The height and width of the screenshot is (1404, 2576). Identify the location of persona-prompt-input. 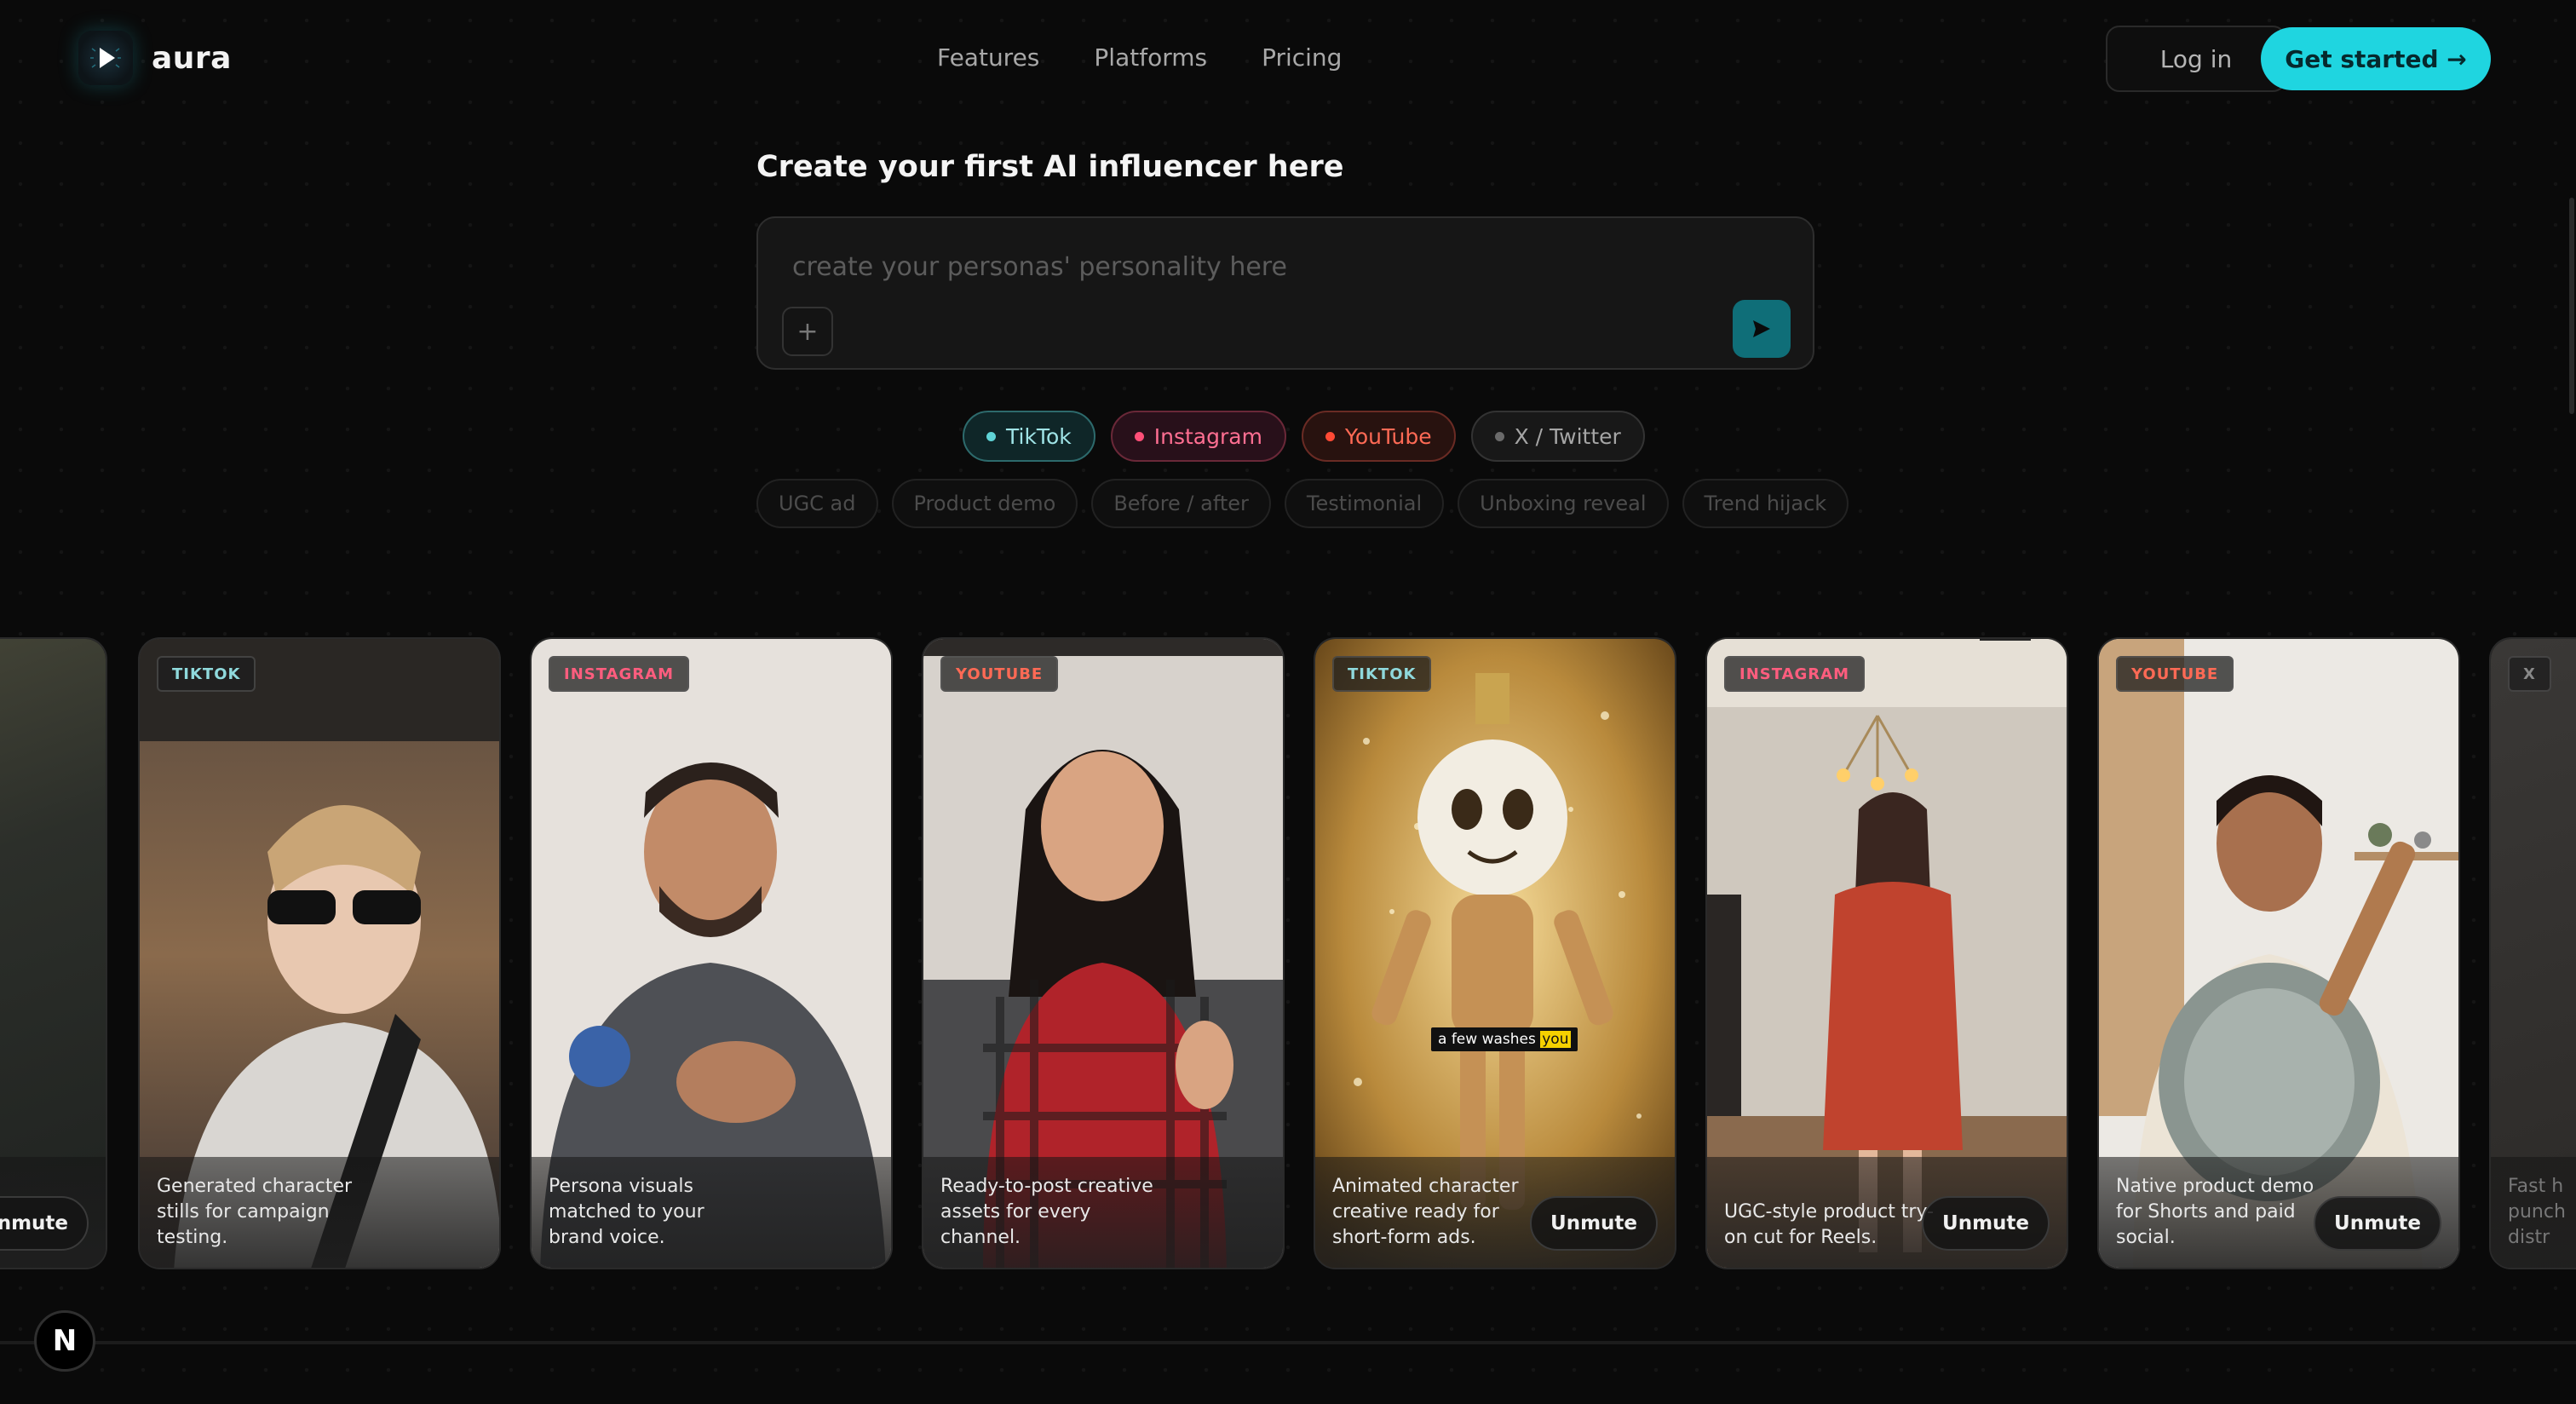
(1261, 273).